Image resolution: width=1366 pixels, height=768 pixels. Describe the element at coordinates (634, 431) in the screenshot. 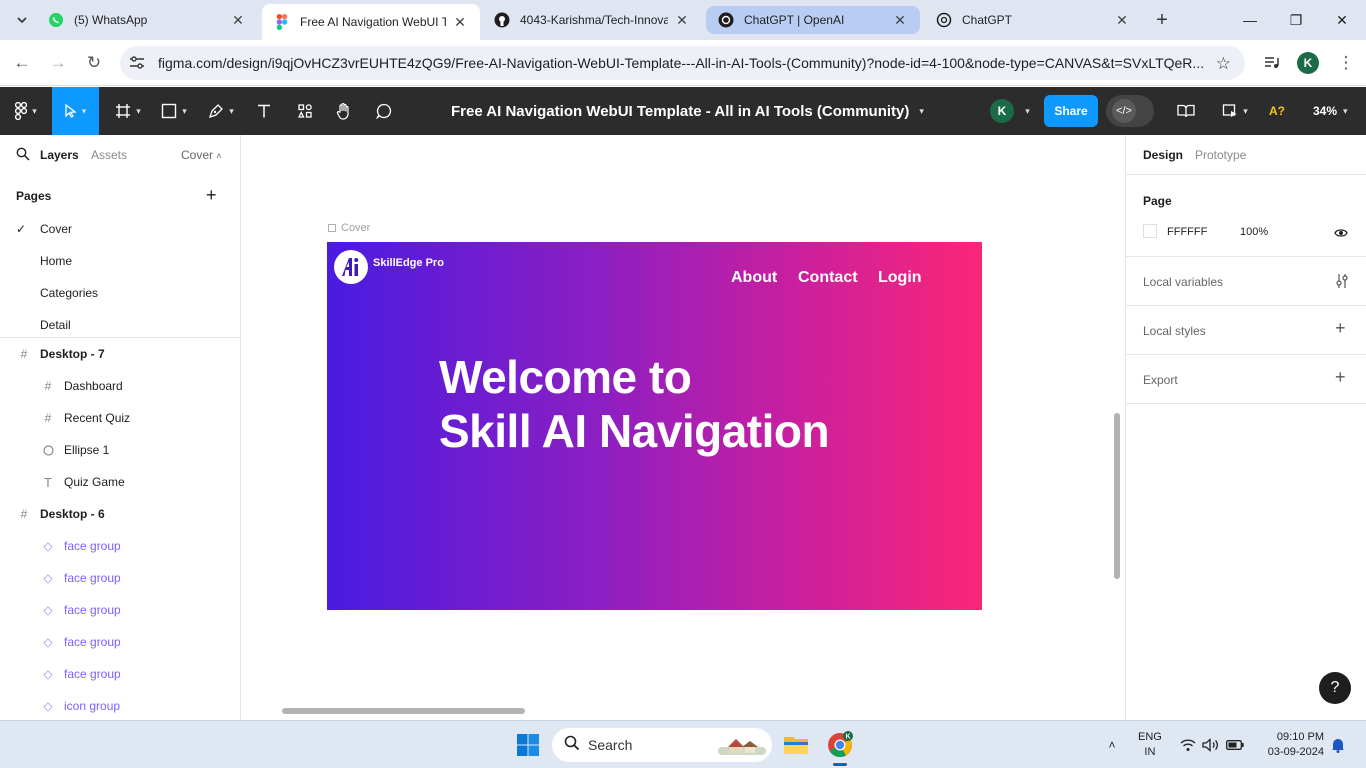

I see `headline-line-2: Skill AI Navigation` at that location.